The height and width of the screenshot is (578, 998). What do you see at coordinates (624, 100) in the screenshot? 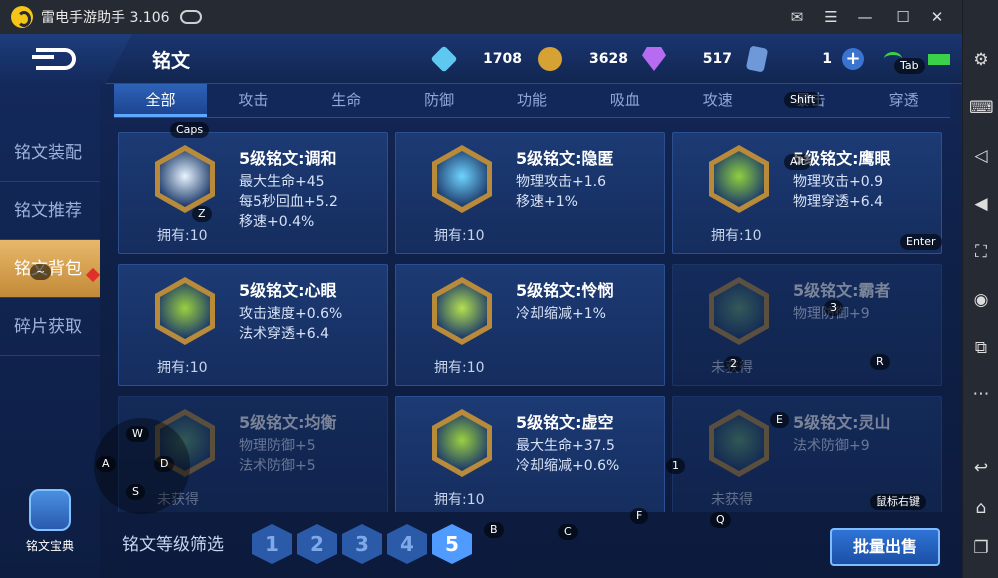
I see `tab-5: 吸血` at bounding box center [624, 100].